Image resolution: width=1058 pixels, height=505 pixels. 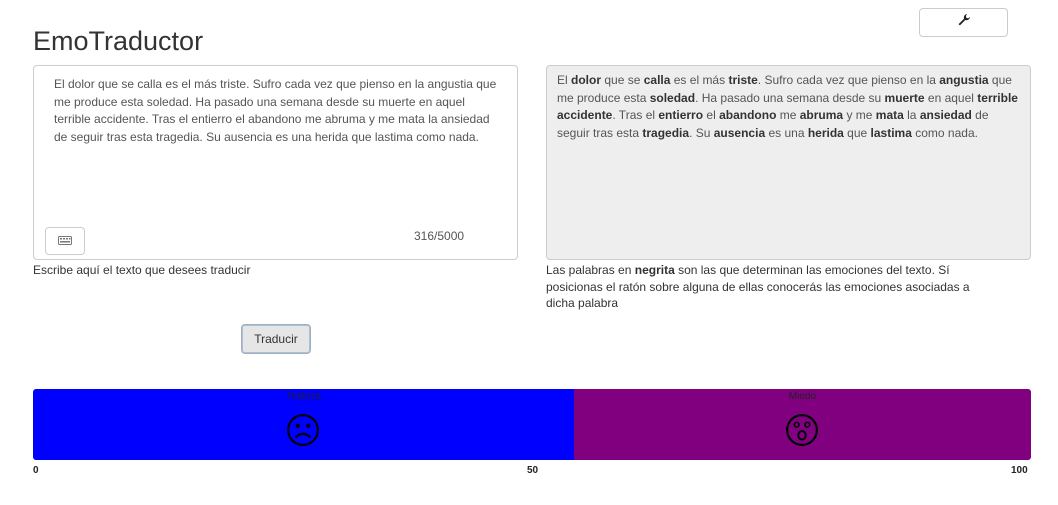 I want to click on scale-max-label: 100, so click(x=1019, y=470).